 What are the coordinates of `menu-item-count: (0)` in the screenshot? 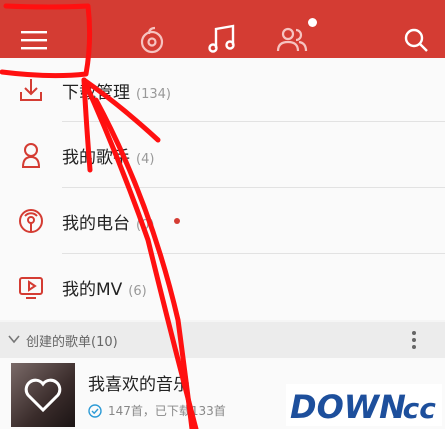 It's located at (145, 225).